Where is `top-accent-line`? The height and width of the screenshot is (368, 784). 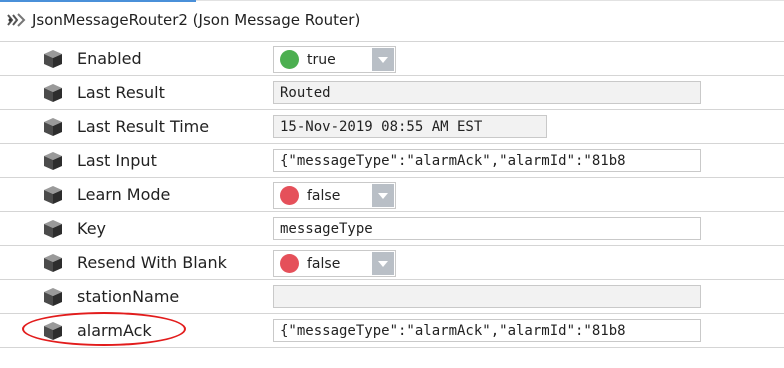 top-accent-line is located at coordinates (98, 1).